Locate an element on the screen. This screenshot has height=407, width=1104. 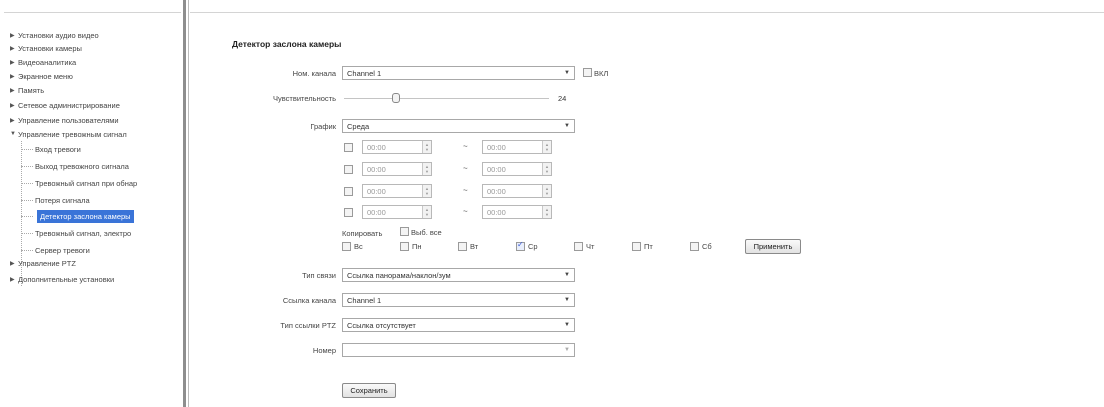
day-checkbox-wed is located at coordinates (520, 245).